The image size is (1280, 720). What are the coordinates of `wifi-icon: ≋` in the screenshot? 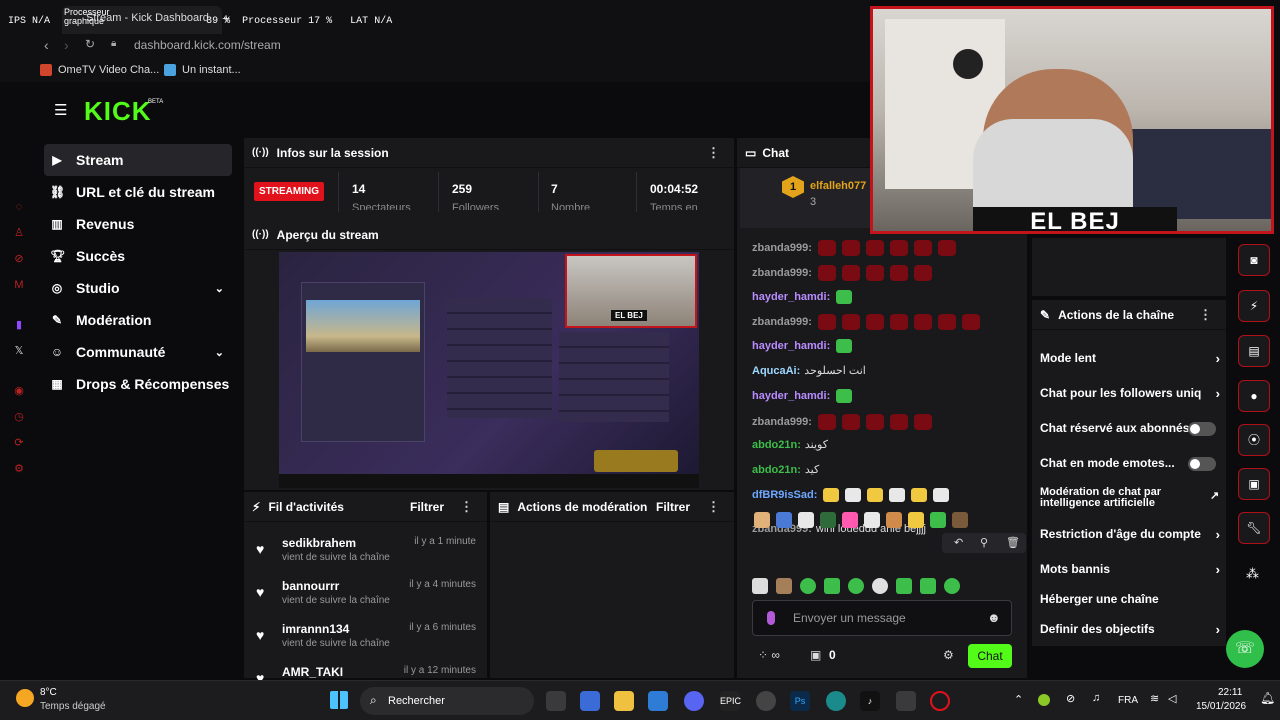 It's located at (1154, 698).